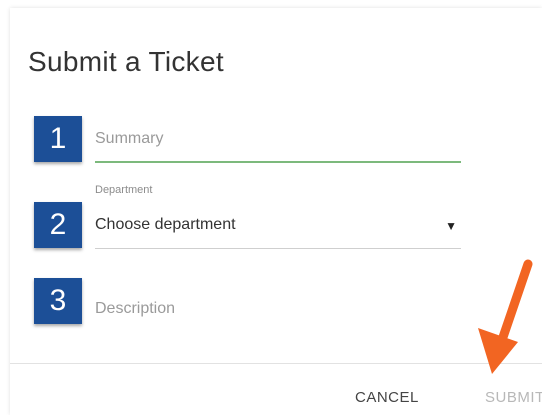  What do you see at coordinates (278, 162) in the screenshot?
I see `summary-underline` at bounding box center [278, 162].